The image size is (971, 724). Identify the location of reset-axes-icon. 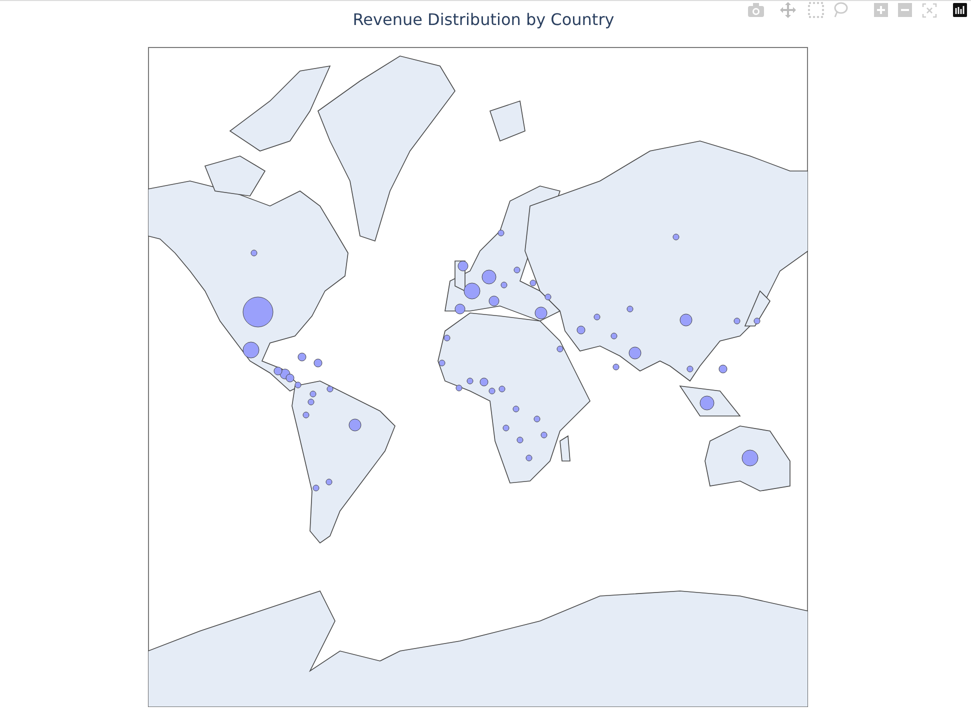
(929, 10).